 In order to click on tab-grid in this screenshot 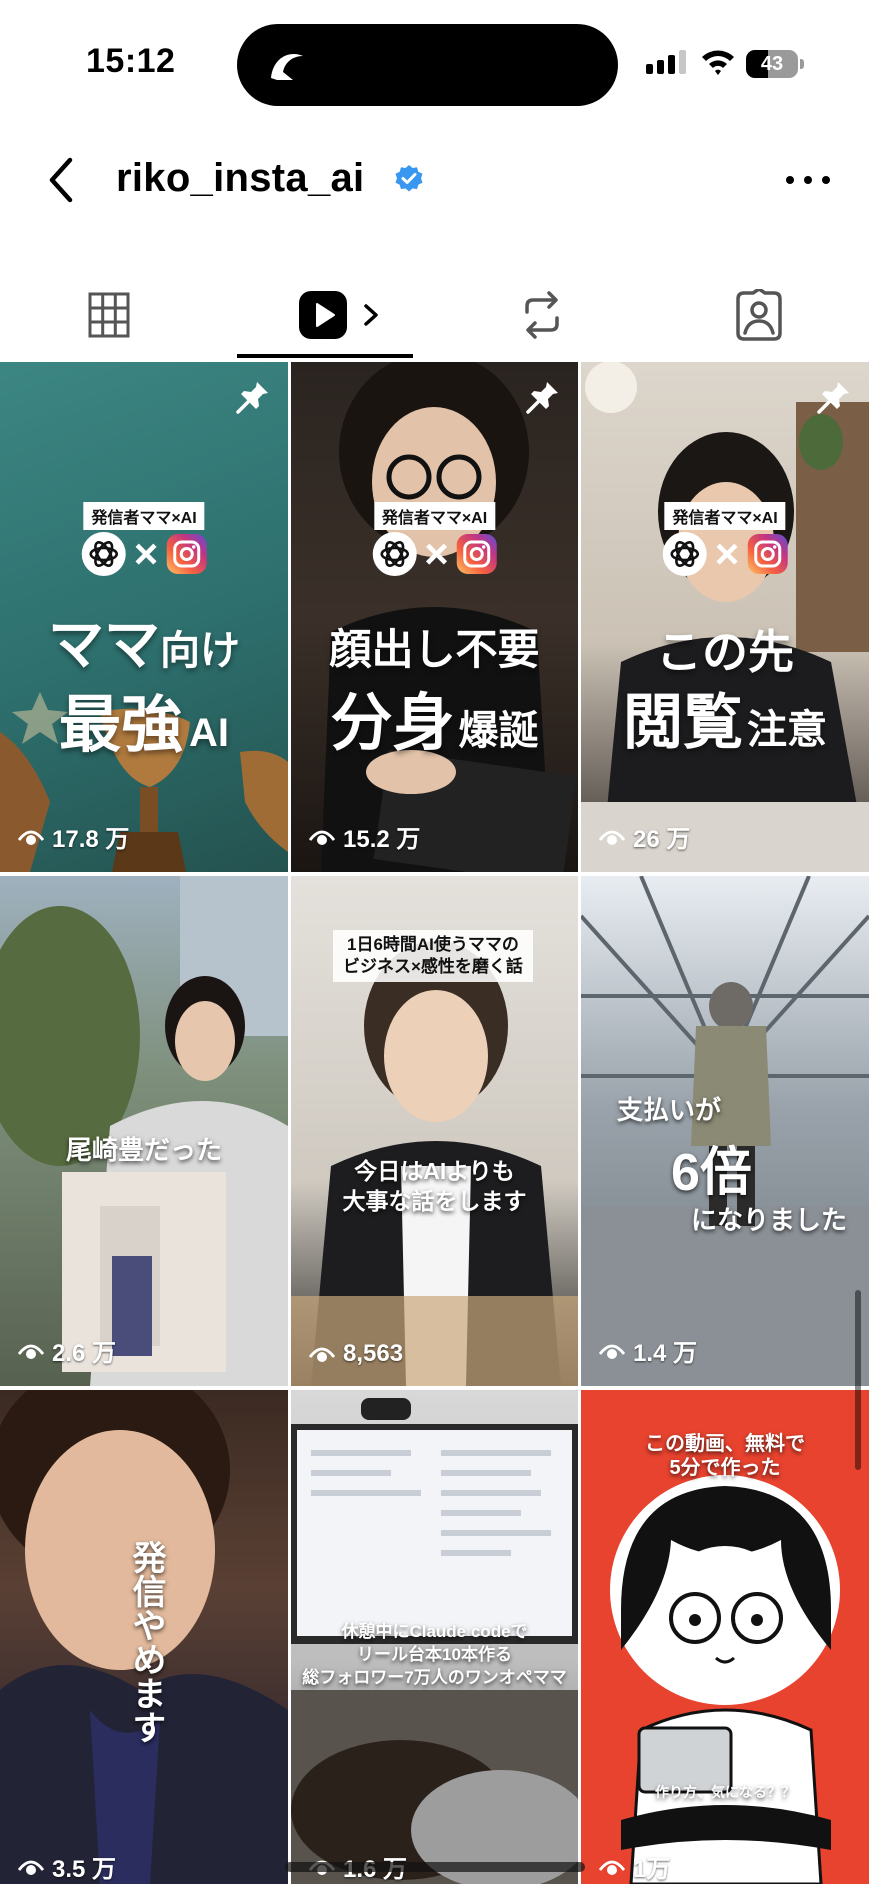, I will do `click(109, 315)`.